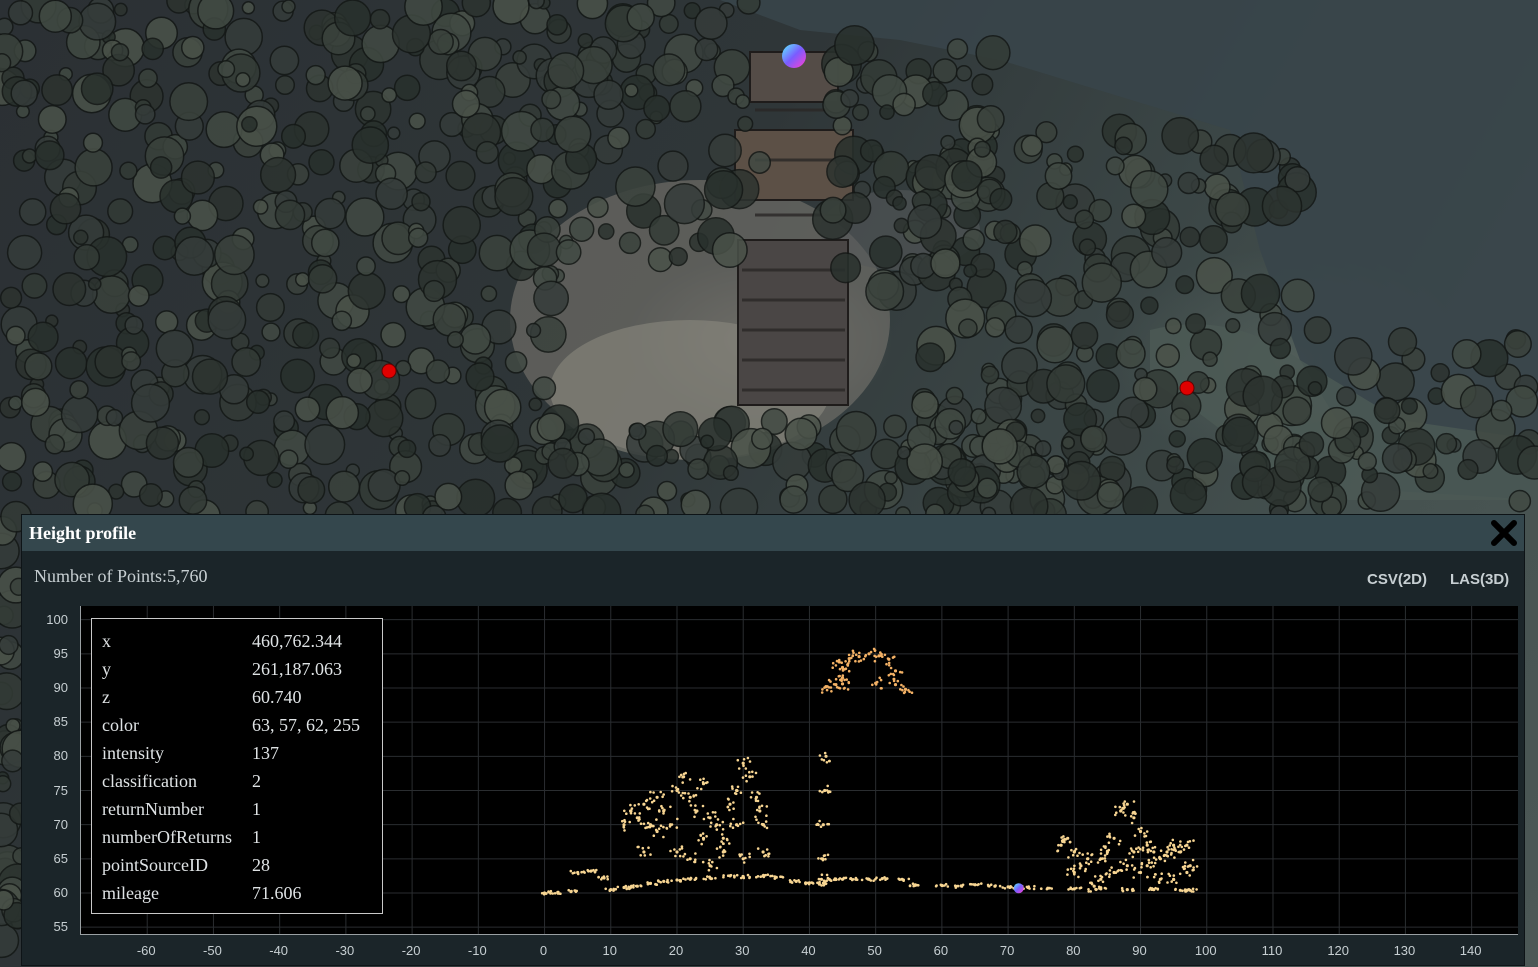  Describe the element at coordinates (1479, 579) in the screenshot. I see `export-las-button: LAS(3D)` at that location.